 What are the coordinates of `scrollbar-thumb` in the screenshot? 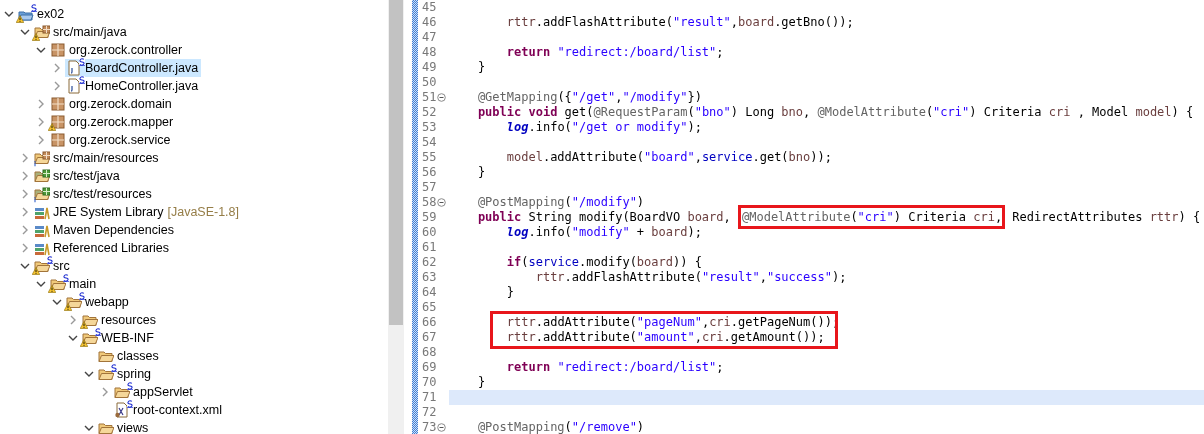 It's located at (396, 162).